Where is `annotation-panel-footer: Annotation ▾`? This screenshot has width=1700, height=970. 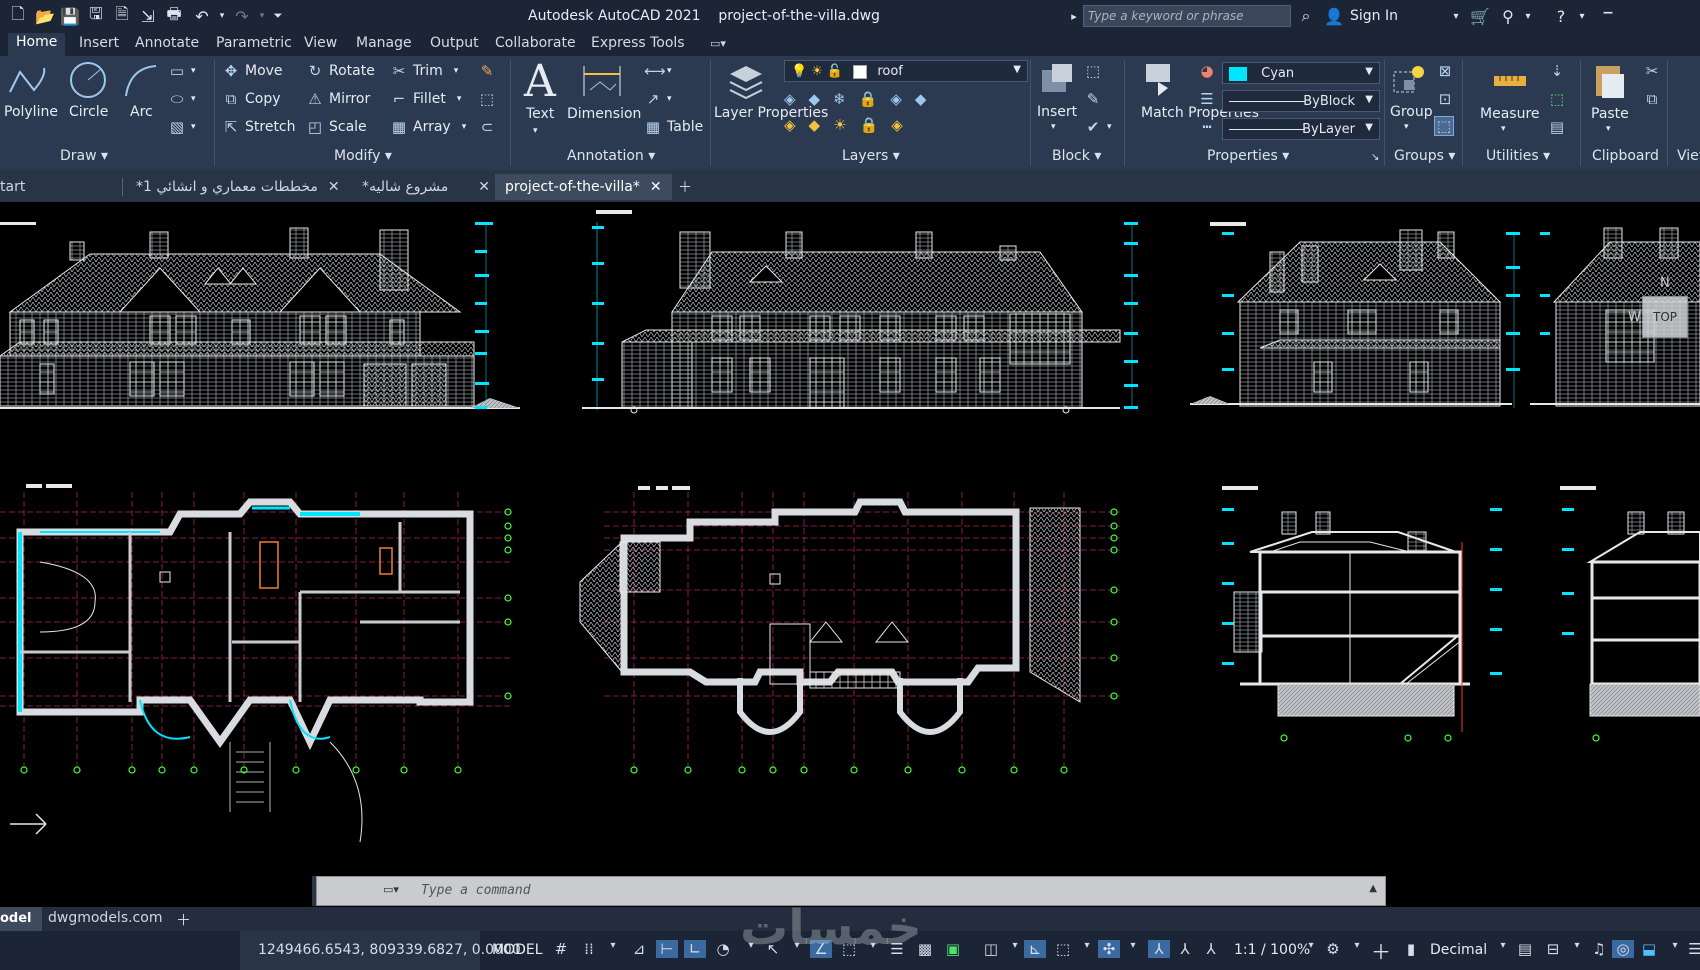 annotation-panel-footer: Annotation ▾ is located at coordinates (611, 156).